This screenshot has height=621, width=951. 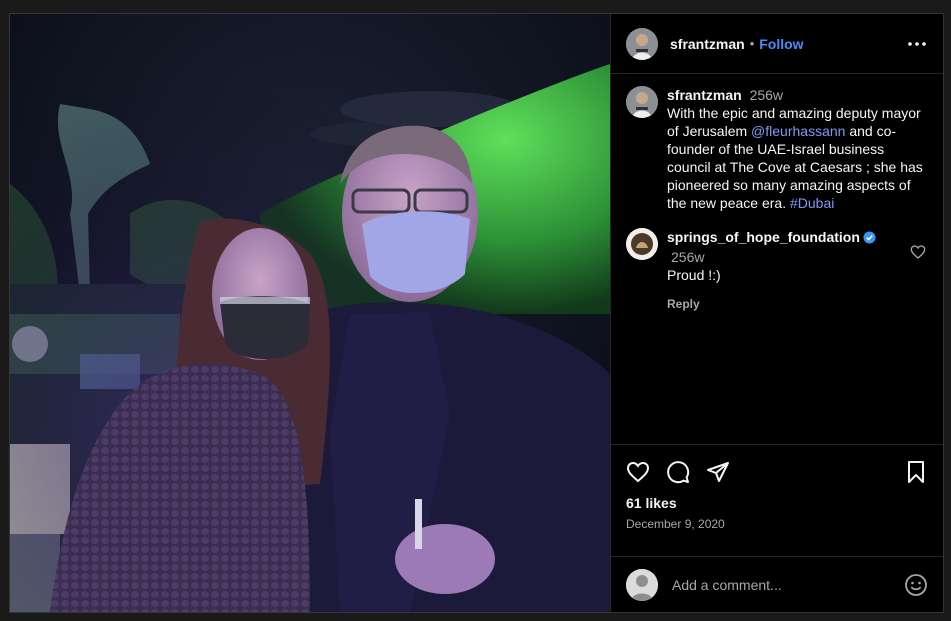 I want to click on commenter-avatar, so click(x=642, y=244).